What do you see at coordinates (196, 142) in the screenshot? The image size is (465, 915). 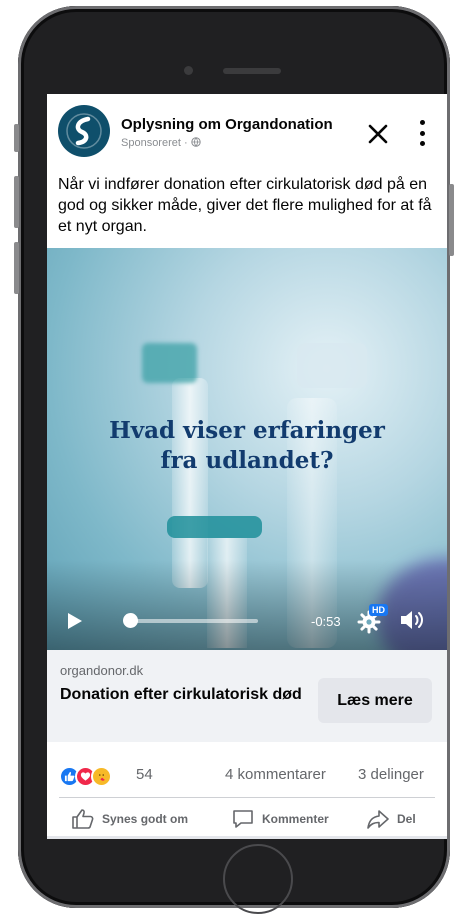 I see `globe-icon` at bounding box center [196, 142].